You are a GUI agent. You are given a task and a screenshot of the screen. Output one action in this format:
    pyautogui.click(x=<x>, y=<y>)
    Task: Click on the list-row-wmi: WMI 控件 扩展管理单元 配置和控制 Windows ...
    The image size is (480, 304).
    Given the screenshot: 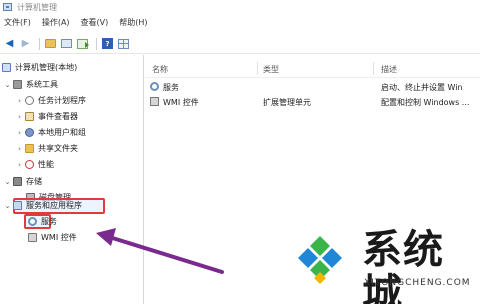 What is the action you would take?
    pyautogui.click(x=312, y=101)
    